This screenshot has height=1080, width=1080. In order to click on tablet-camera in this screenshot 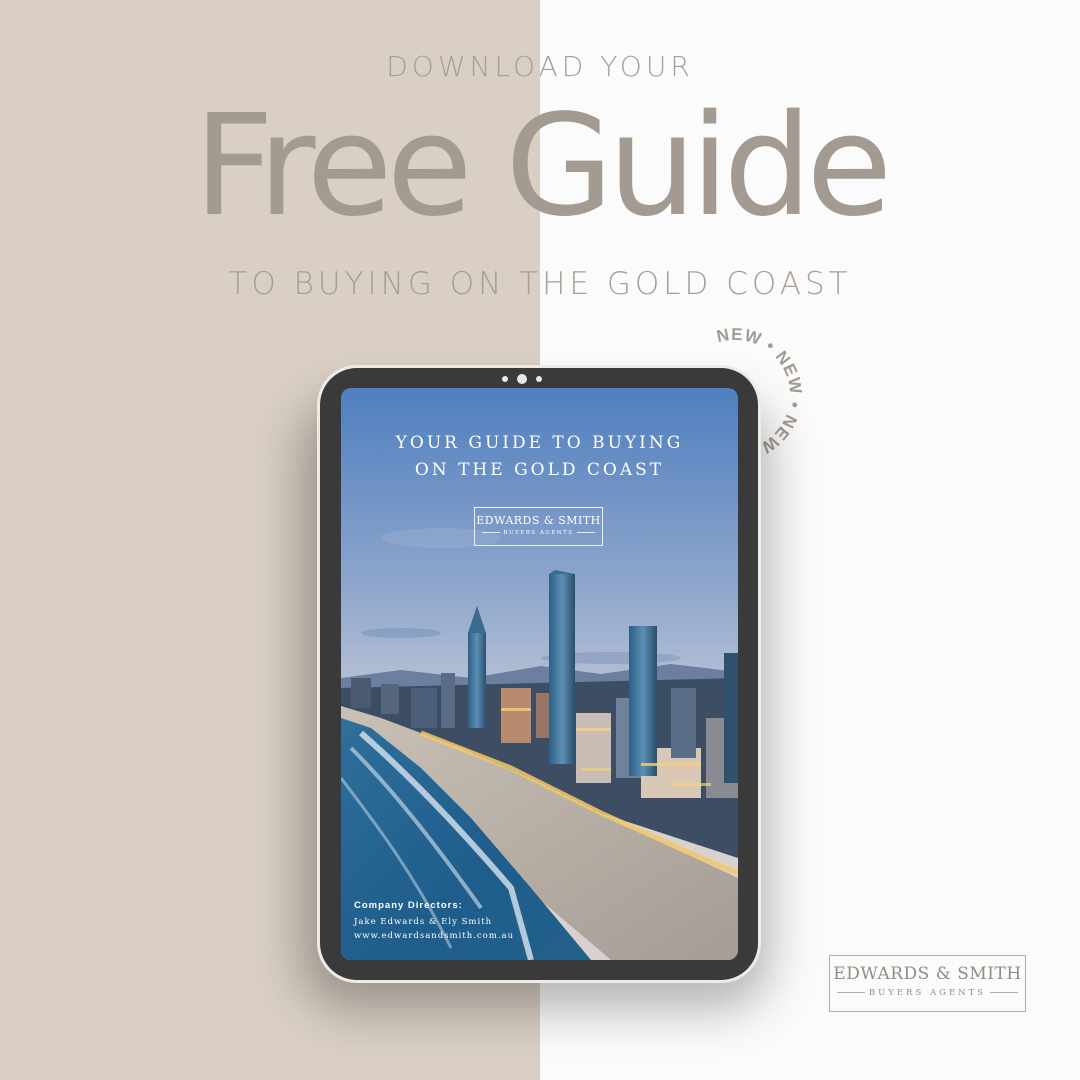, I will do `click(522, 379)`.